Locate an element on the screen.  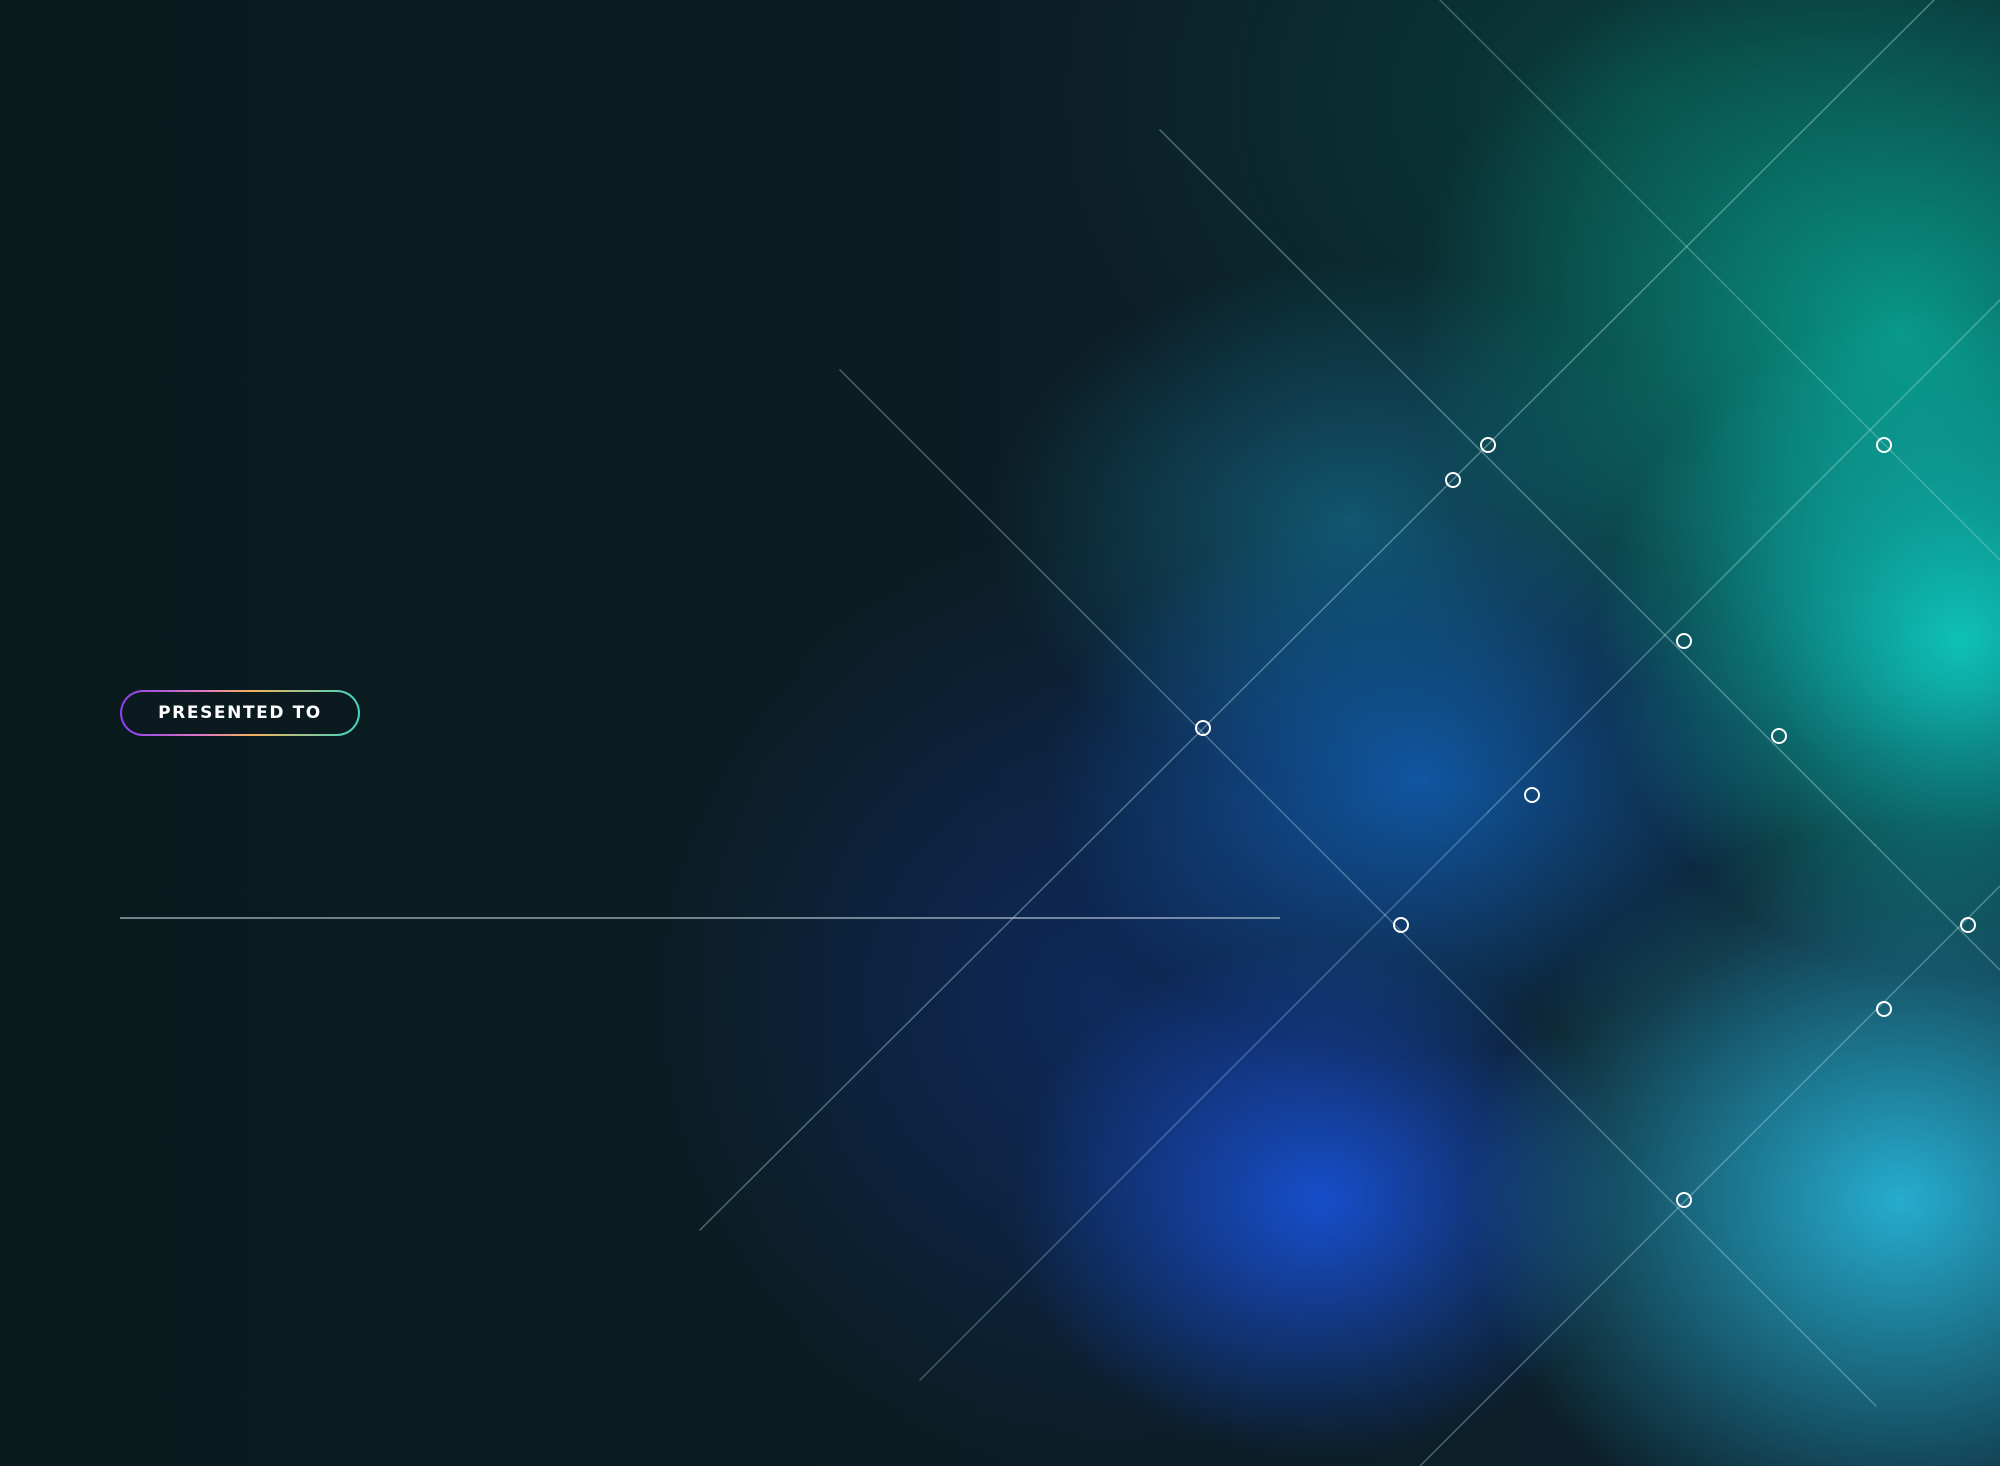
recipient-name-line is located at coordinates (700, 918).